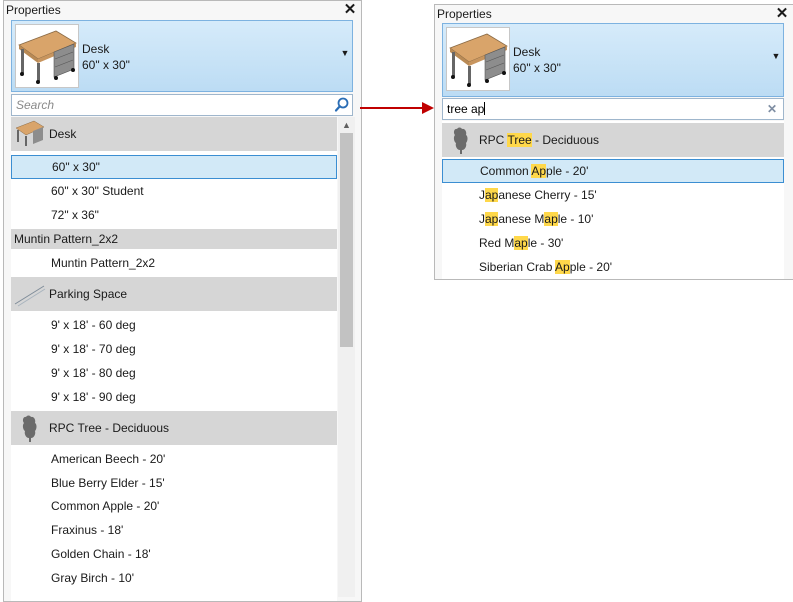 Image resolution: width=793 pixels, height=602 pixels. What do you see at coordinates (97, 191) in the screenshot?
I see `list-item-label: 60" x 30" Student` at bounding box center [97, 191].